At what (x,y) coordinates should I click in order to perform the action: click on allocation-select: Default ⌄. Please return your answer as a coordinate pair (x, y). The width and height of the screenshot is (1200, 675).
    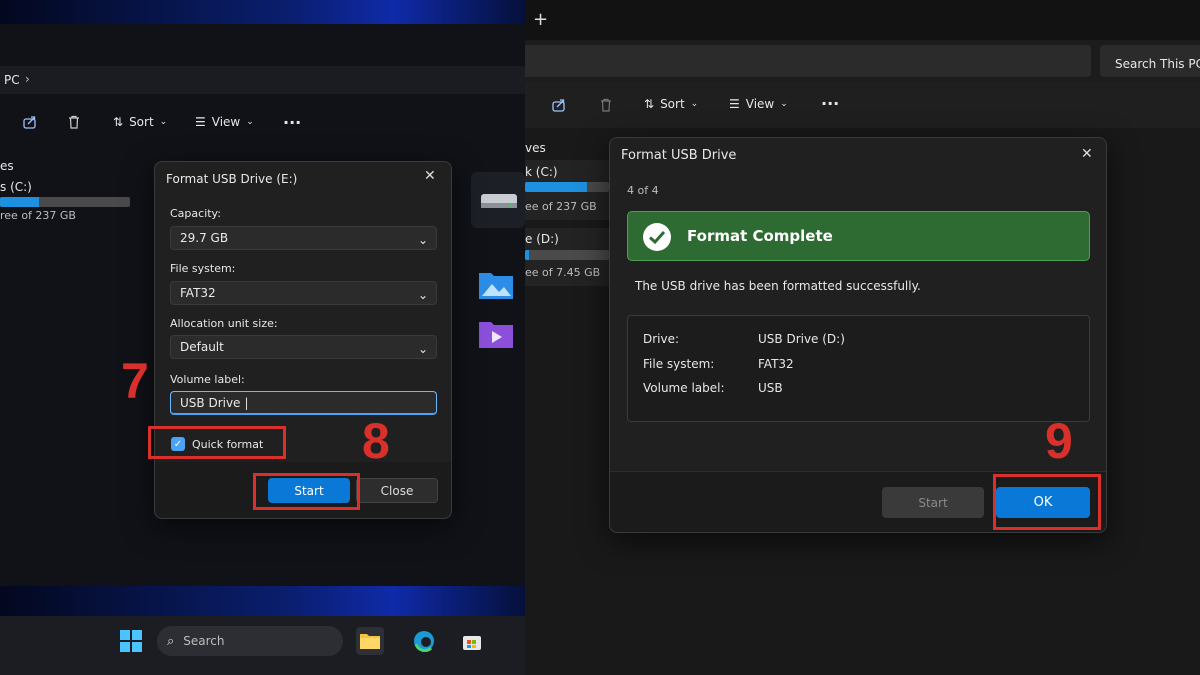
    Looking at the image, I should click on (303, 347).